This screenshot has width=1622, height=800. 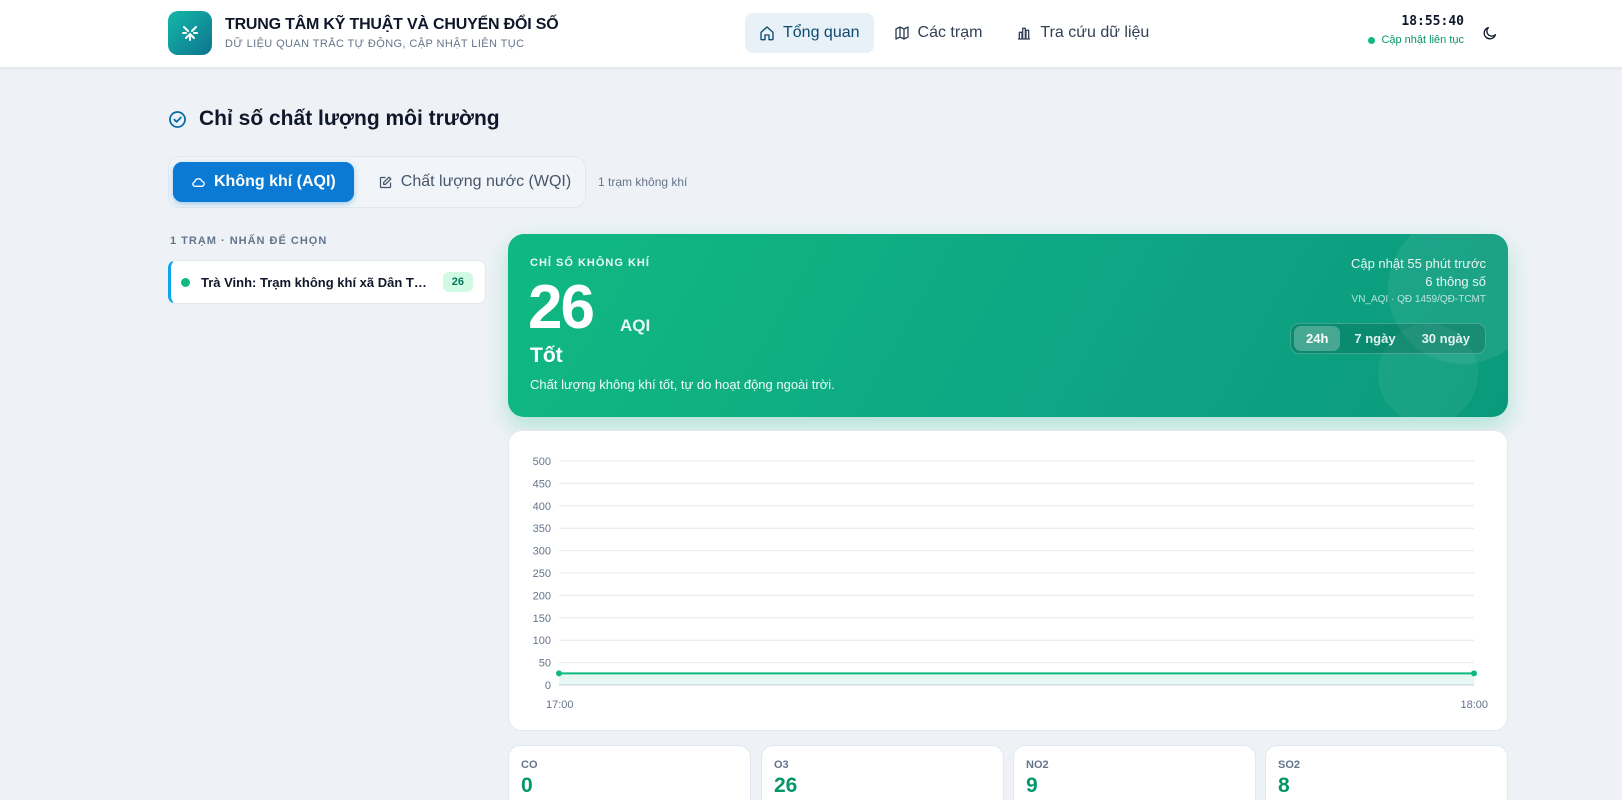 What do you see at coordinates (1289, 765) in the screenshot?
I see `metric-label: SO2` at bounding box center [1289, 765].